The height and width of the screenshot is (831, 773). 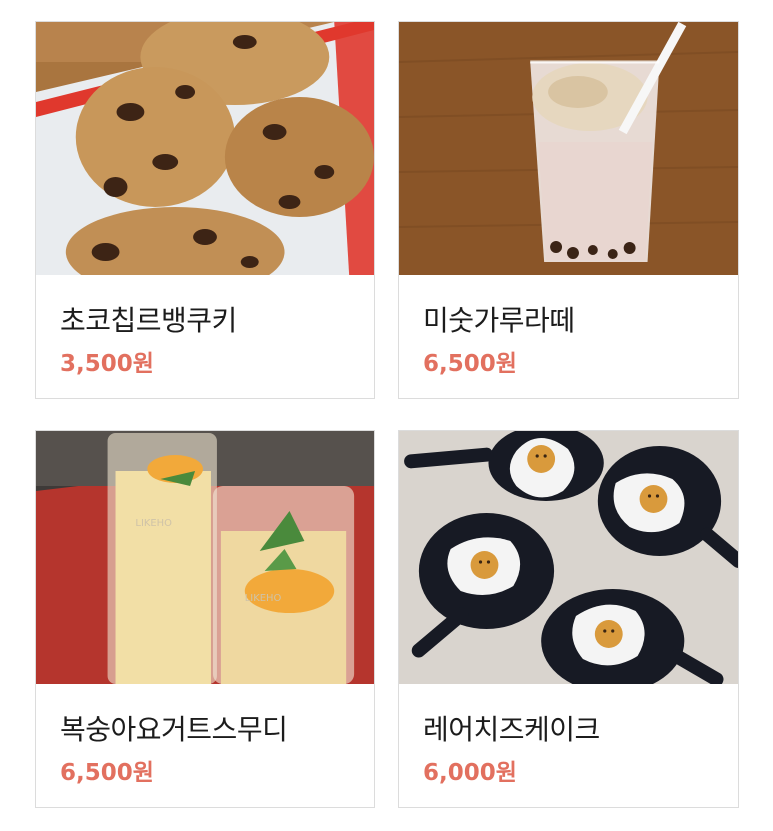 What do you see at coordinates (568, 557) in the screenshot?
I see `product-photo-cheesecake` at bounding box center [568, 557].